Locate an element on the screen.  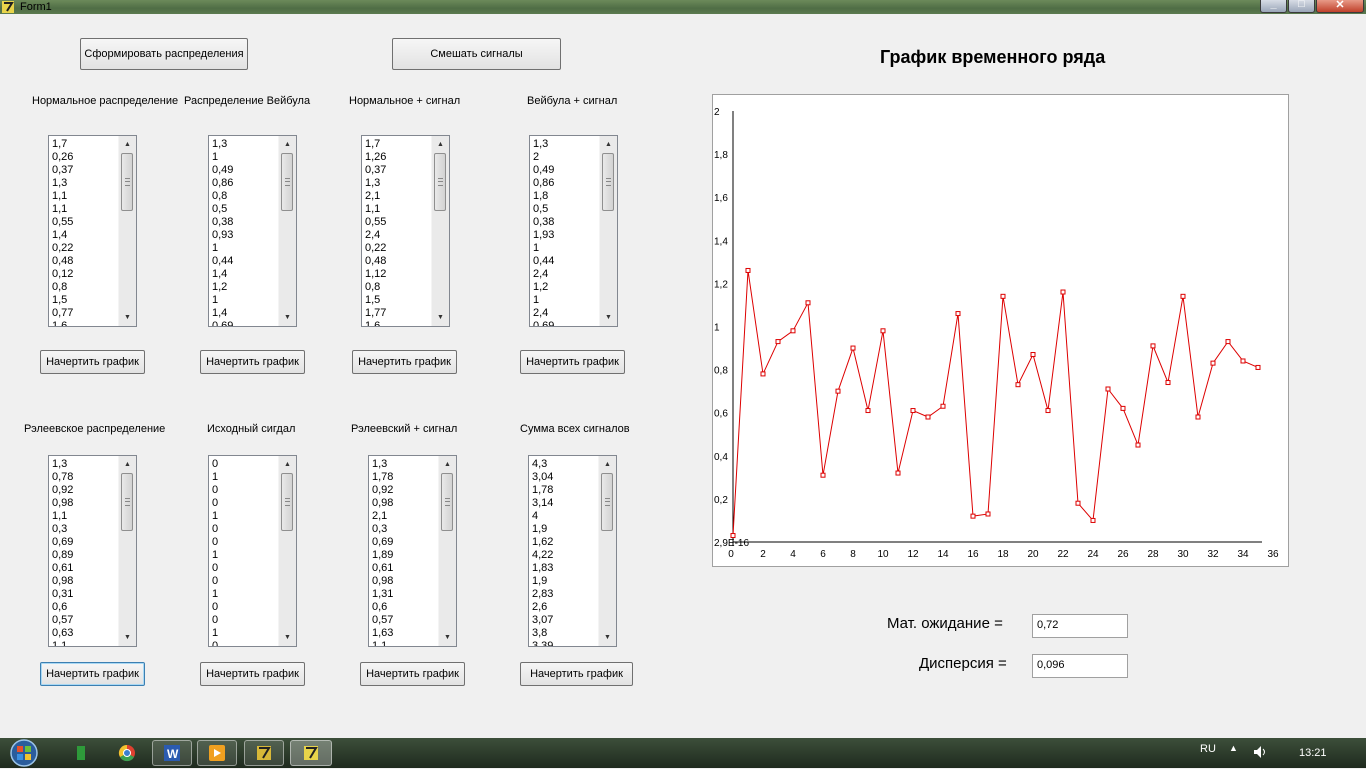
generate-distributions-button: Сформировать распределения is located at coordinates (164, 54).